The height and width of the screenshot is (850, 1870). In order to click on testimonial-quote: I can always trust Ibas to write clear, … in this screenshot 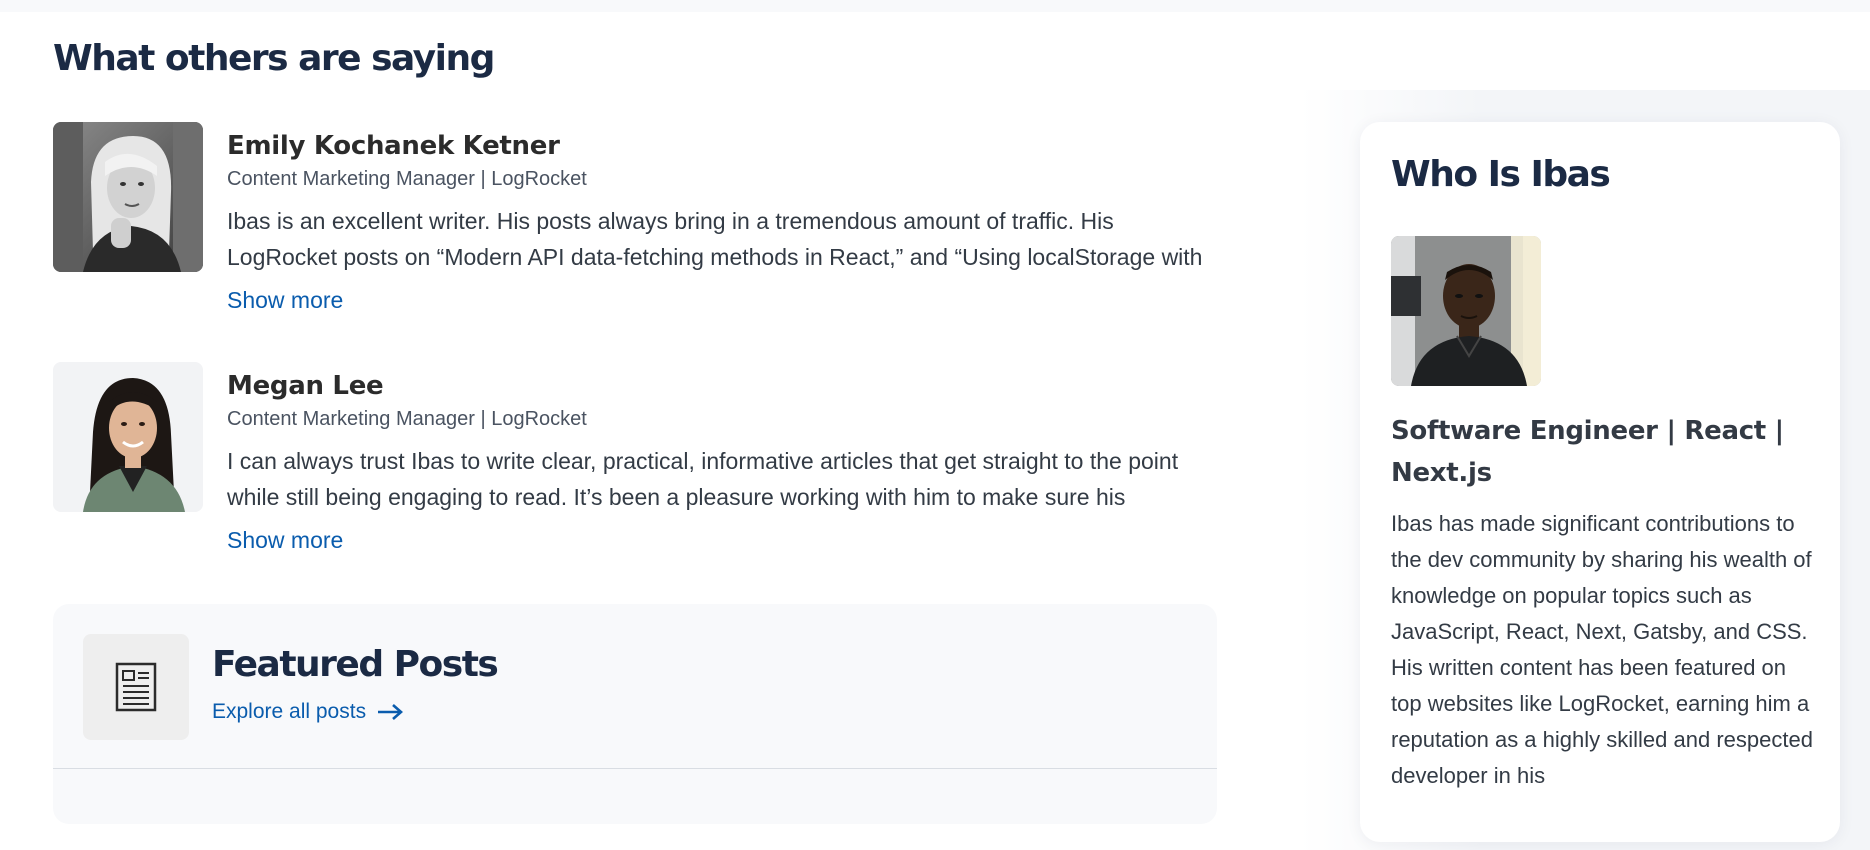, I will do `click(703, 479)`.